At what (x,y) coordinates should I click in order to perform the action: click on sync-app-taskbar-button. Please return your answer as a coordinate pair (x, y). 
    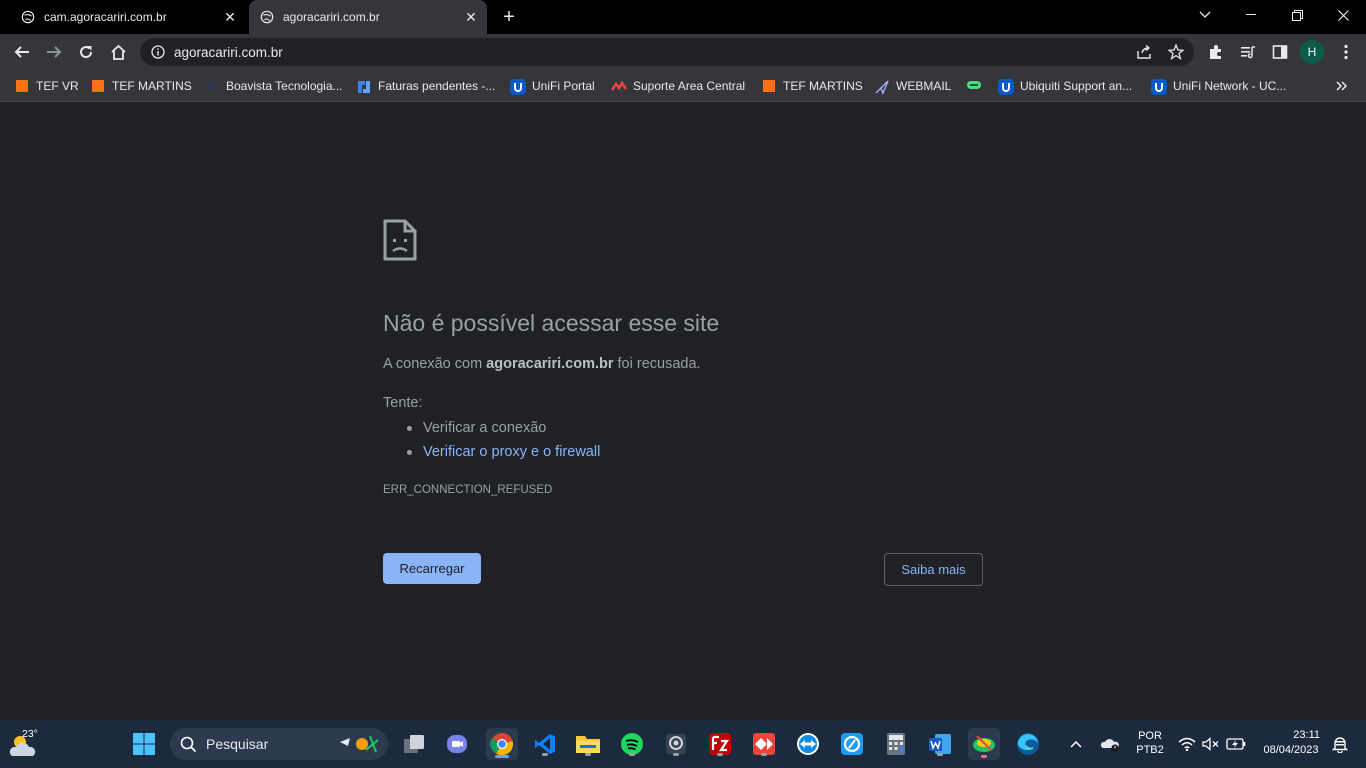
    Looking at the image, I should click on (852, 744).